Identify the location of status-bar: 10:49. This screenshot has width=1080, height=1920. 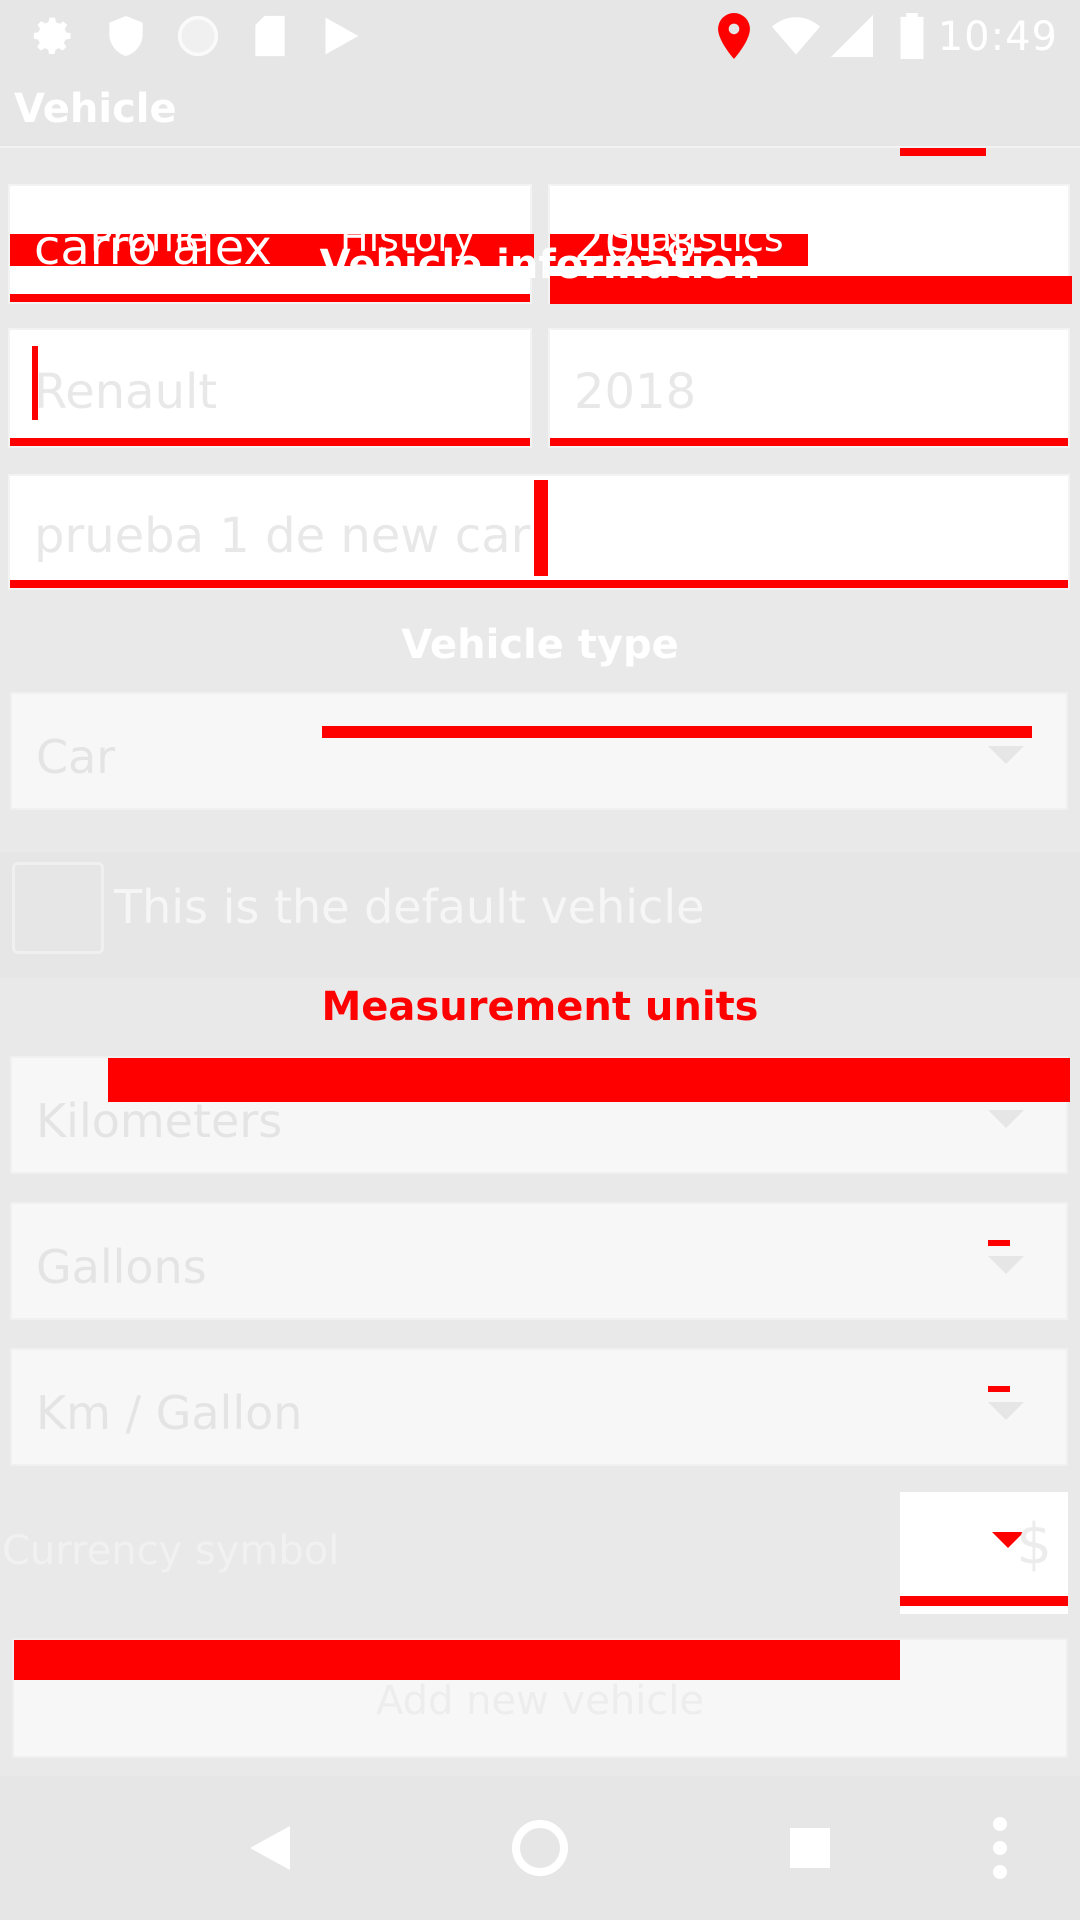
(540, 36).